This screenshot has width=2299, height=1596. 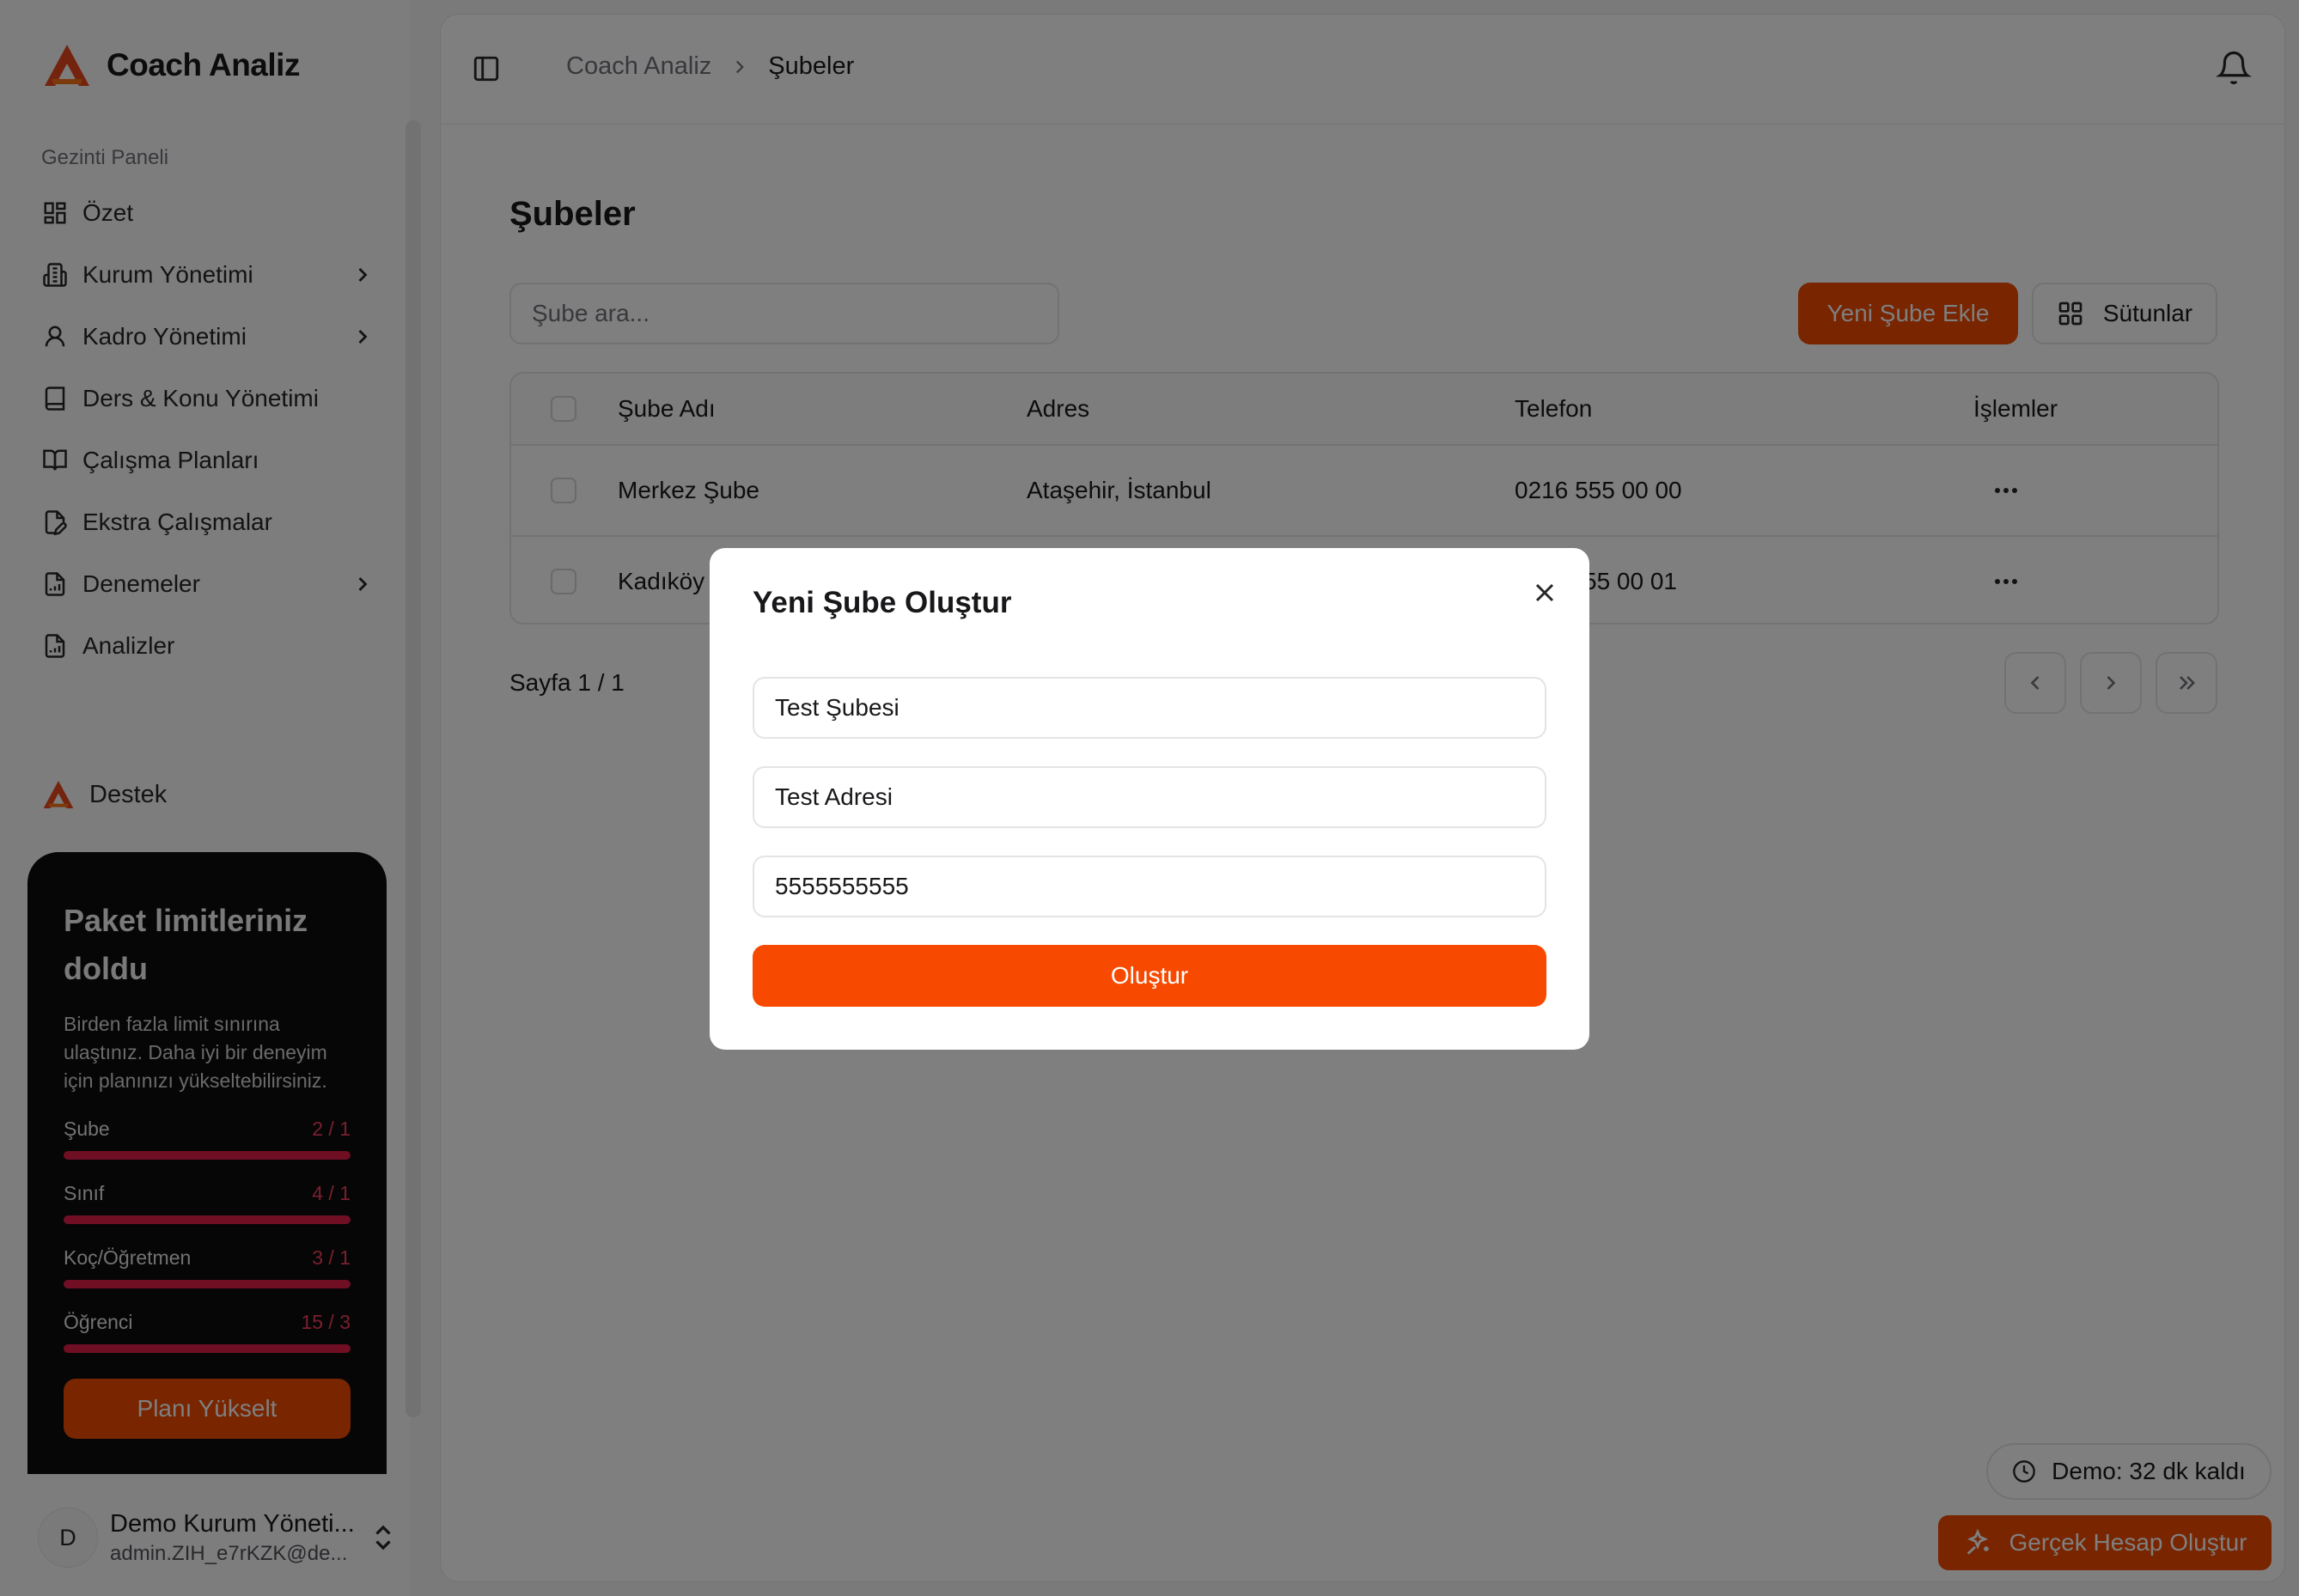 What do you see at coordinates (882, 602) in the screenshot?
I see `dialog-title: Yeni Şube Oluştur` at bounding box center [882, 602].